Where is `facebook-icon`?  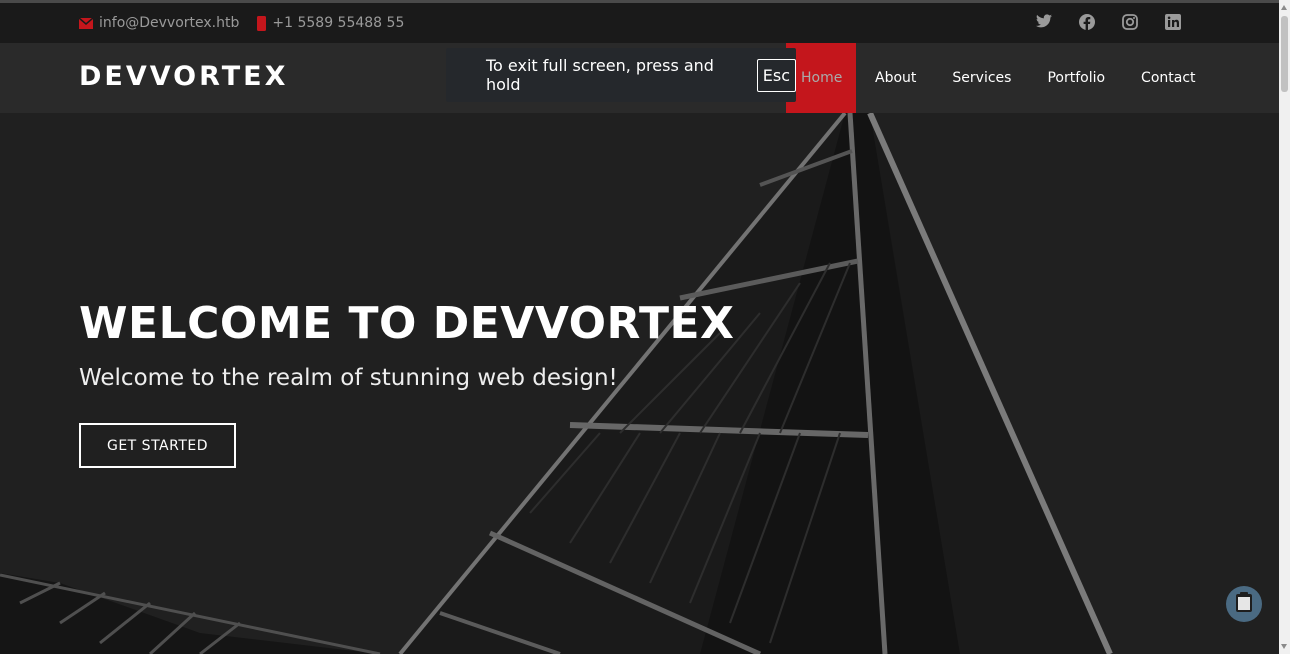
facebook-icon is located at coordinates (1088, 23).